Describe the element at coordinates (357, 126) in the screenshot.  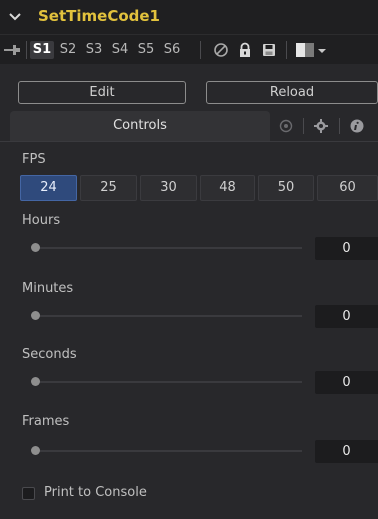
I see `info-icon` at that location.